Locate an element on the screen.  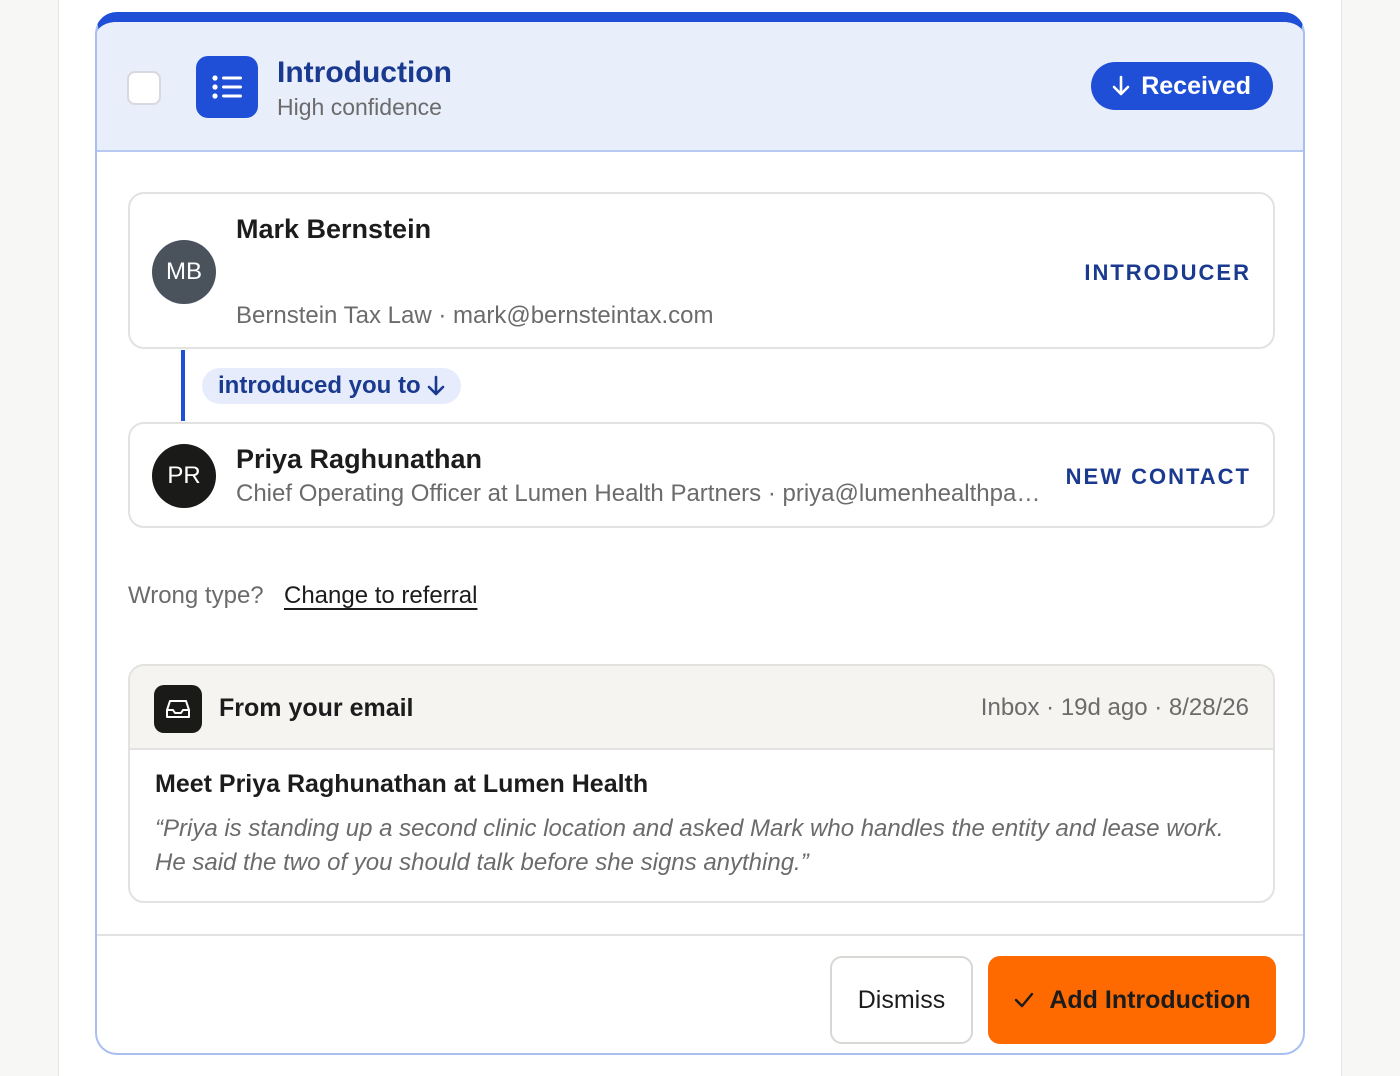
list-icon is located at coordinates (227, 87).